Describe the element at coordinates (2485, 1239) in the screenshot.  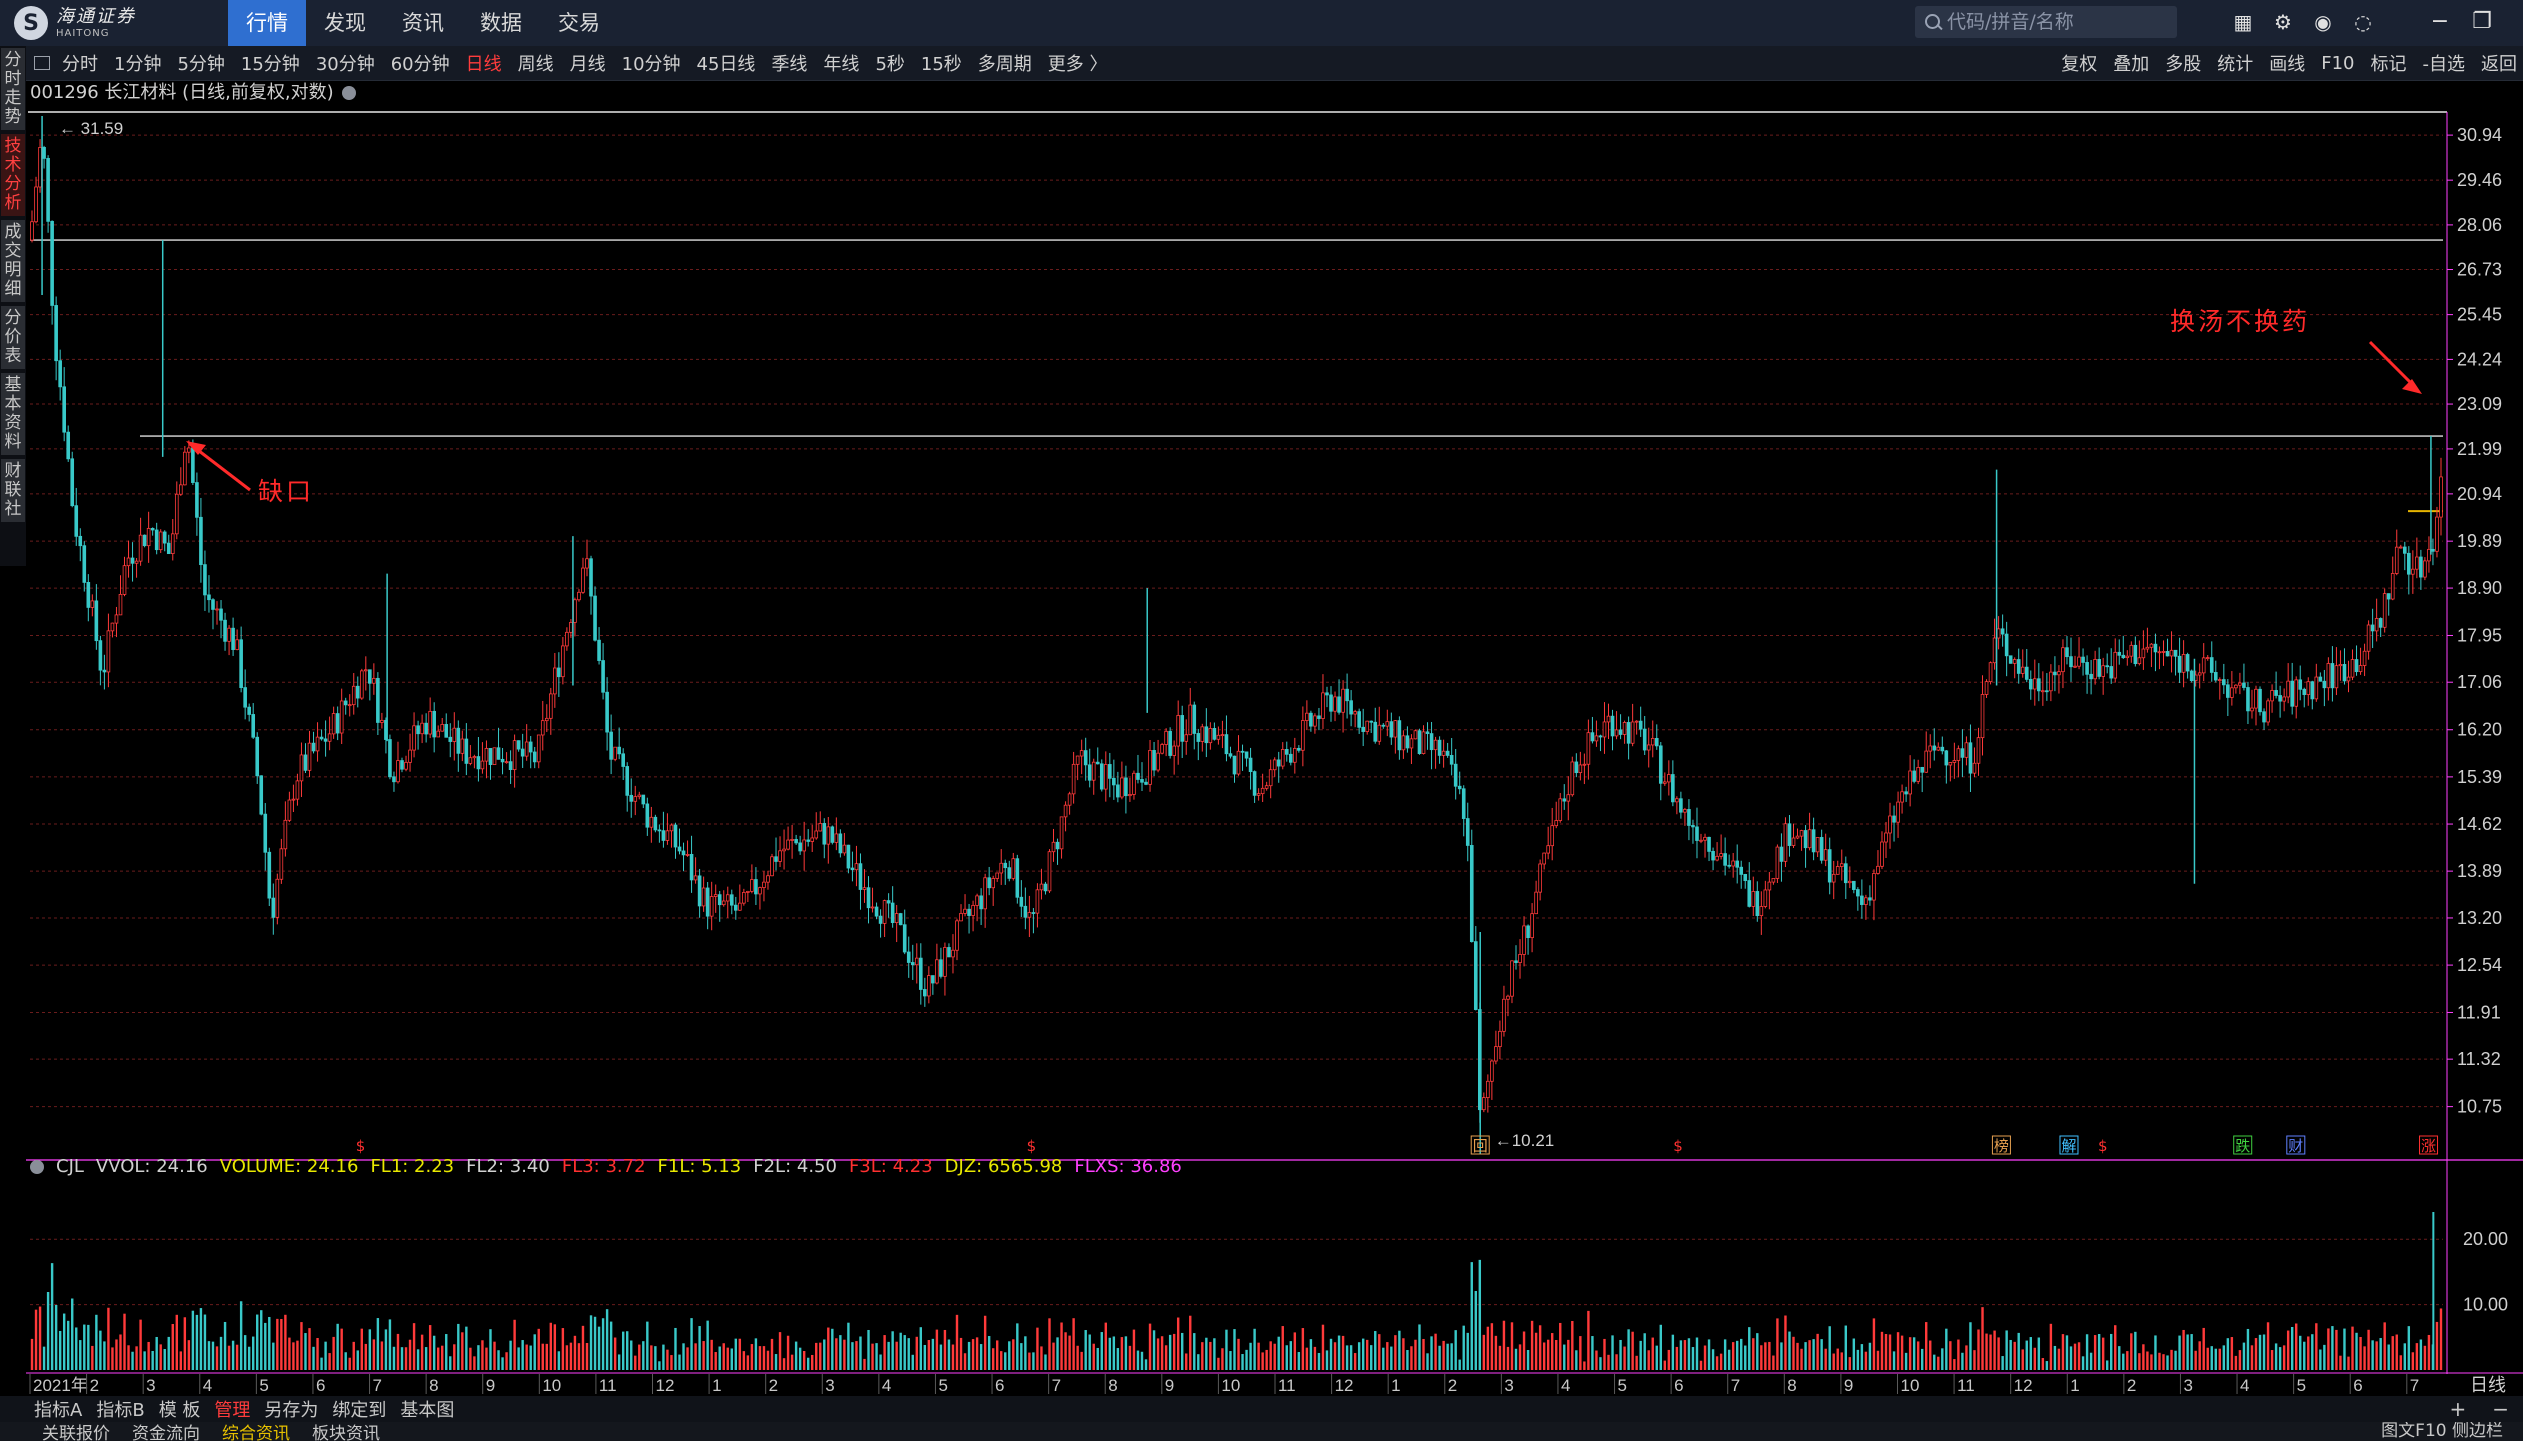
I see `volume-tick-label: 20.00` at that location.